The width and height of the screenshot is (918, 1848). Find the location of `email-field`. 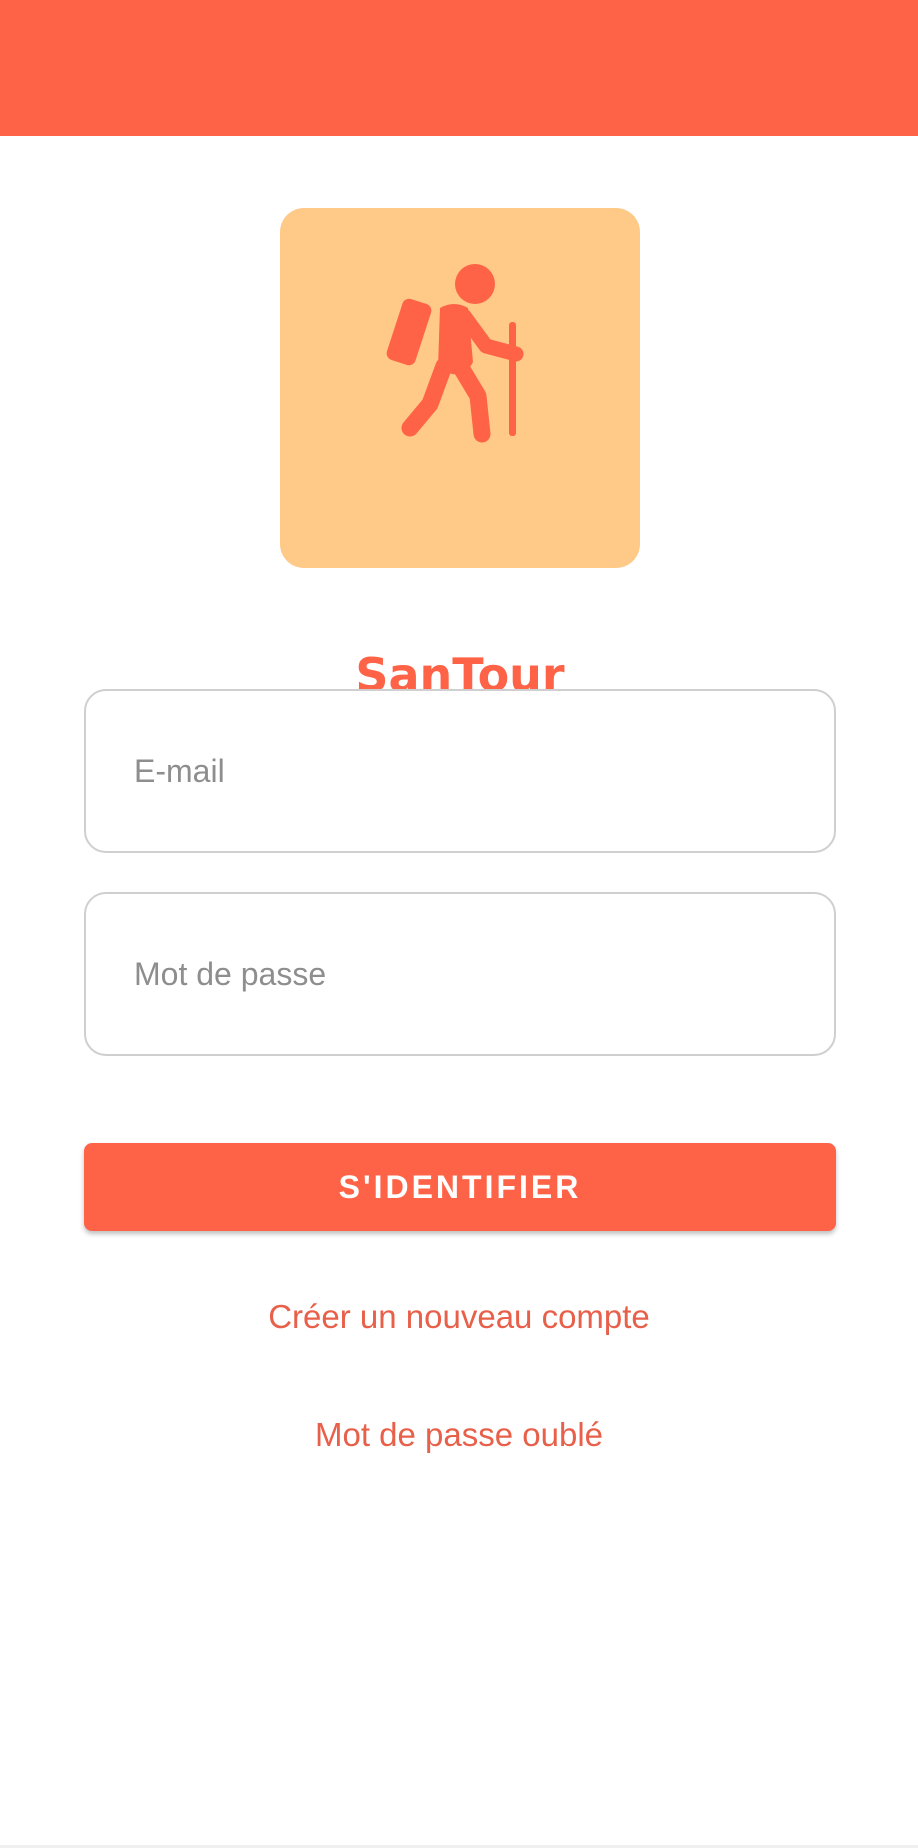

email-field is located at coordinates (460, 771).